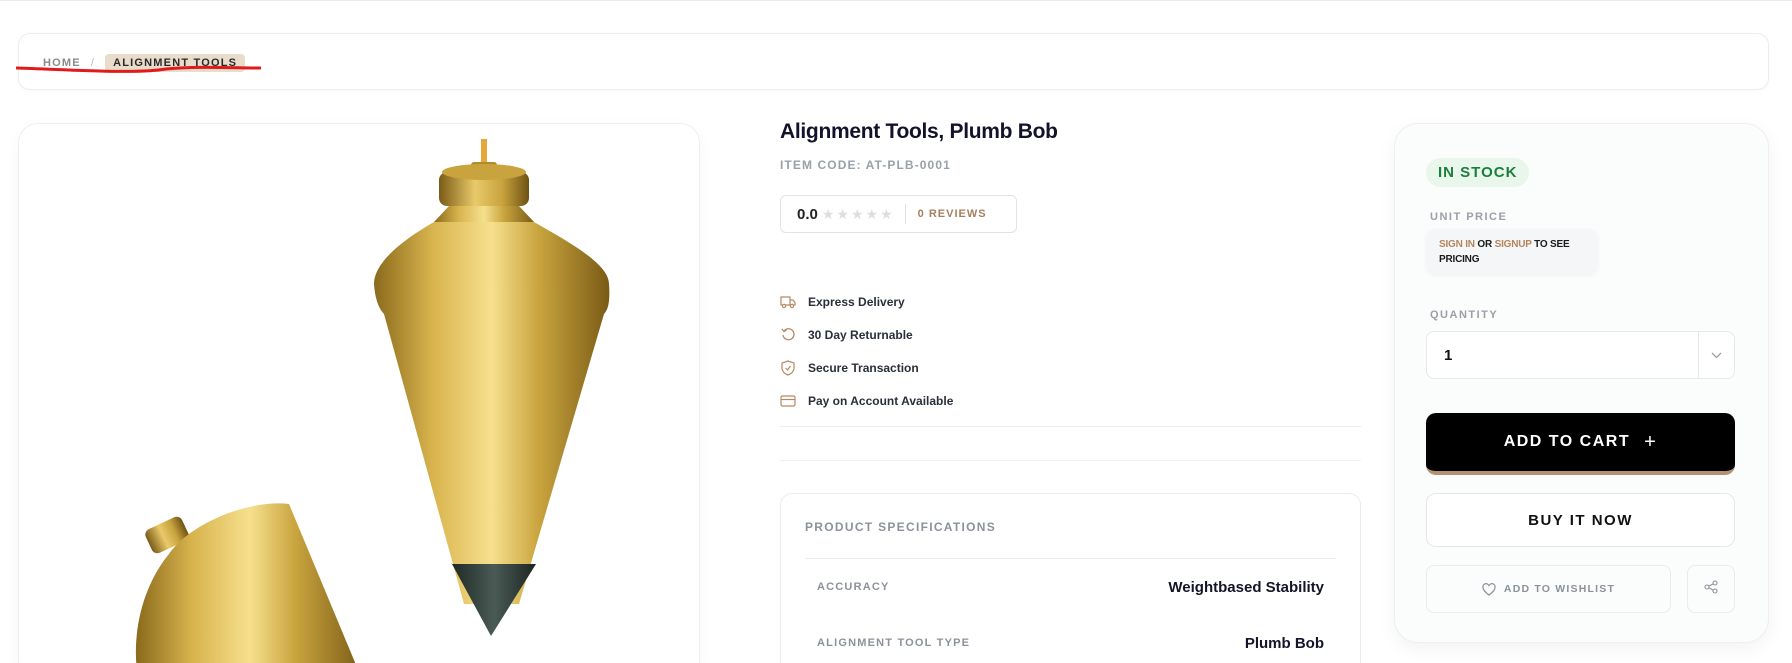 The image size is (1792, 663). I want to click on signup-link: SIGNUP, so click(1513, 244).